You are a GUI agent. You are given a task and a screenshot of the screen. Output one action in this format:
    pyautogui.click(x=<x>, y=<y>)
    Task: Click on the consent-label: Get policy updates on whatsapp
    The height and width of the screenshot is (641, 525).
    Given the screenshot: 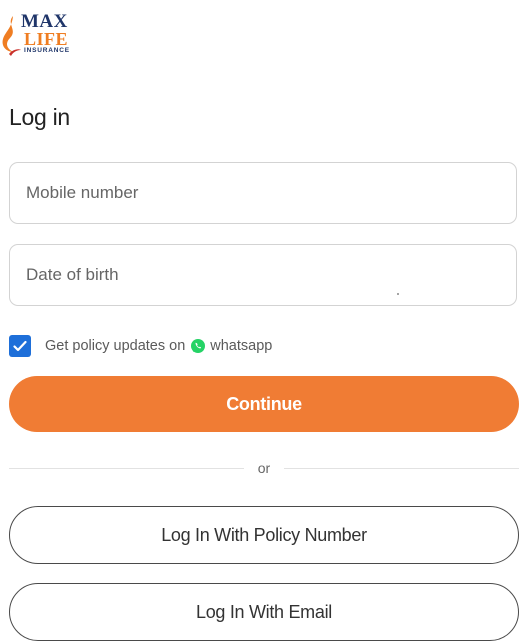 What is the action you would take?
    pyautogui.click(x=158, y=346)
    